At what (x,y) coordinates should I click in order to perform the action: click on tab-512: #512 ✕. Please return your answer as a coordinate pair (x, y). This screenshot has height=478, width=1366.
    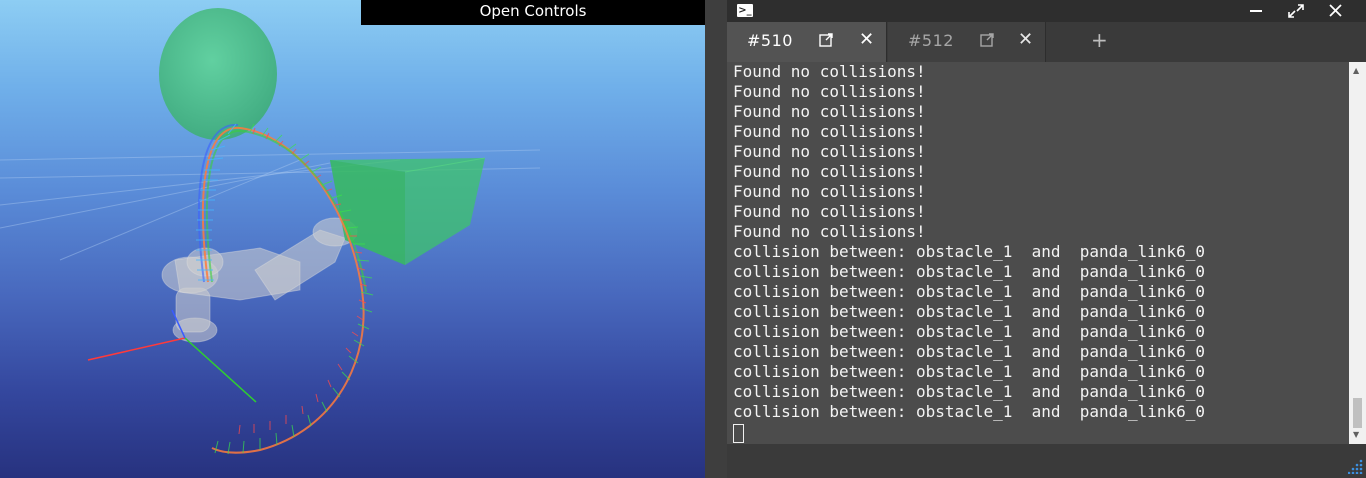
    Looking at the image, I should click on (967, 42).